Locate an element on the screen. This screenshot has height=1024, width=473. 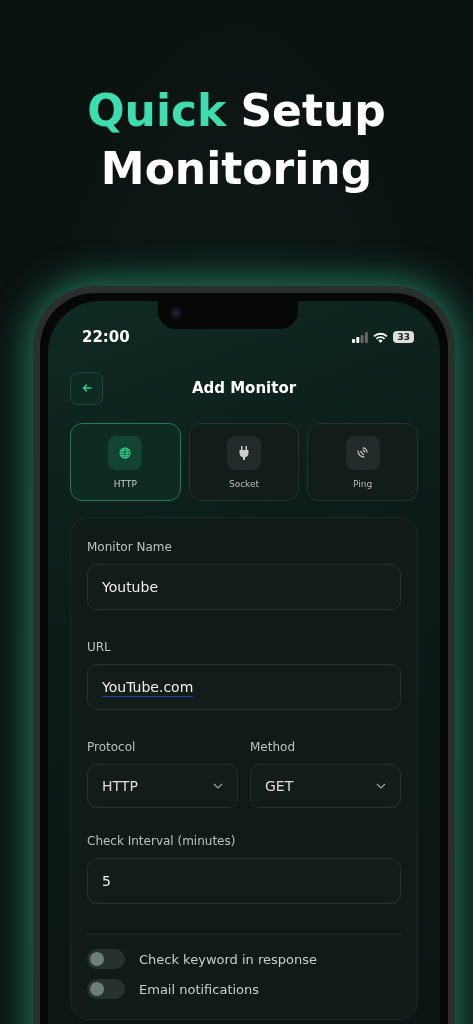
headline-word: Setup is located at coordinates (313, 111).